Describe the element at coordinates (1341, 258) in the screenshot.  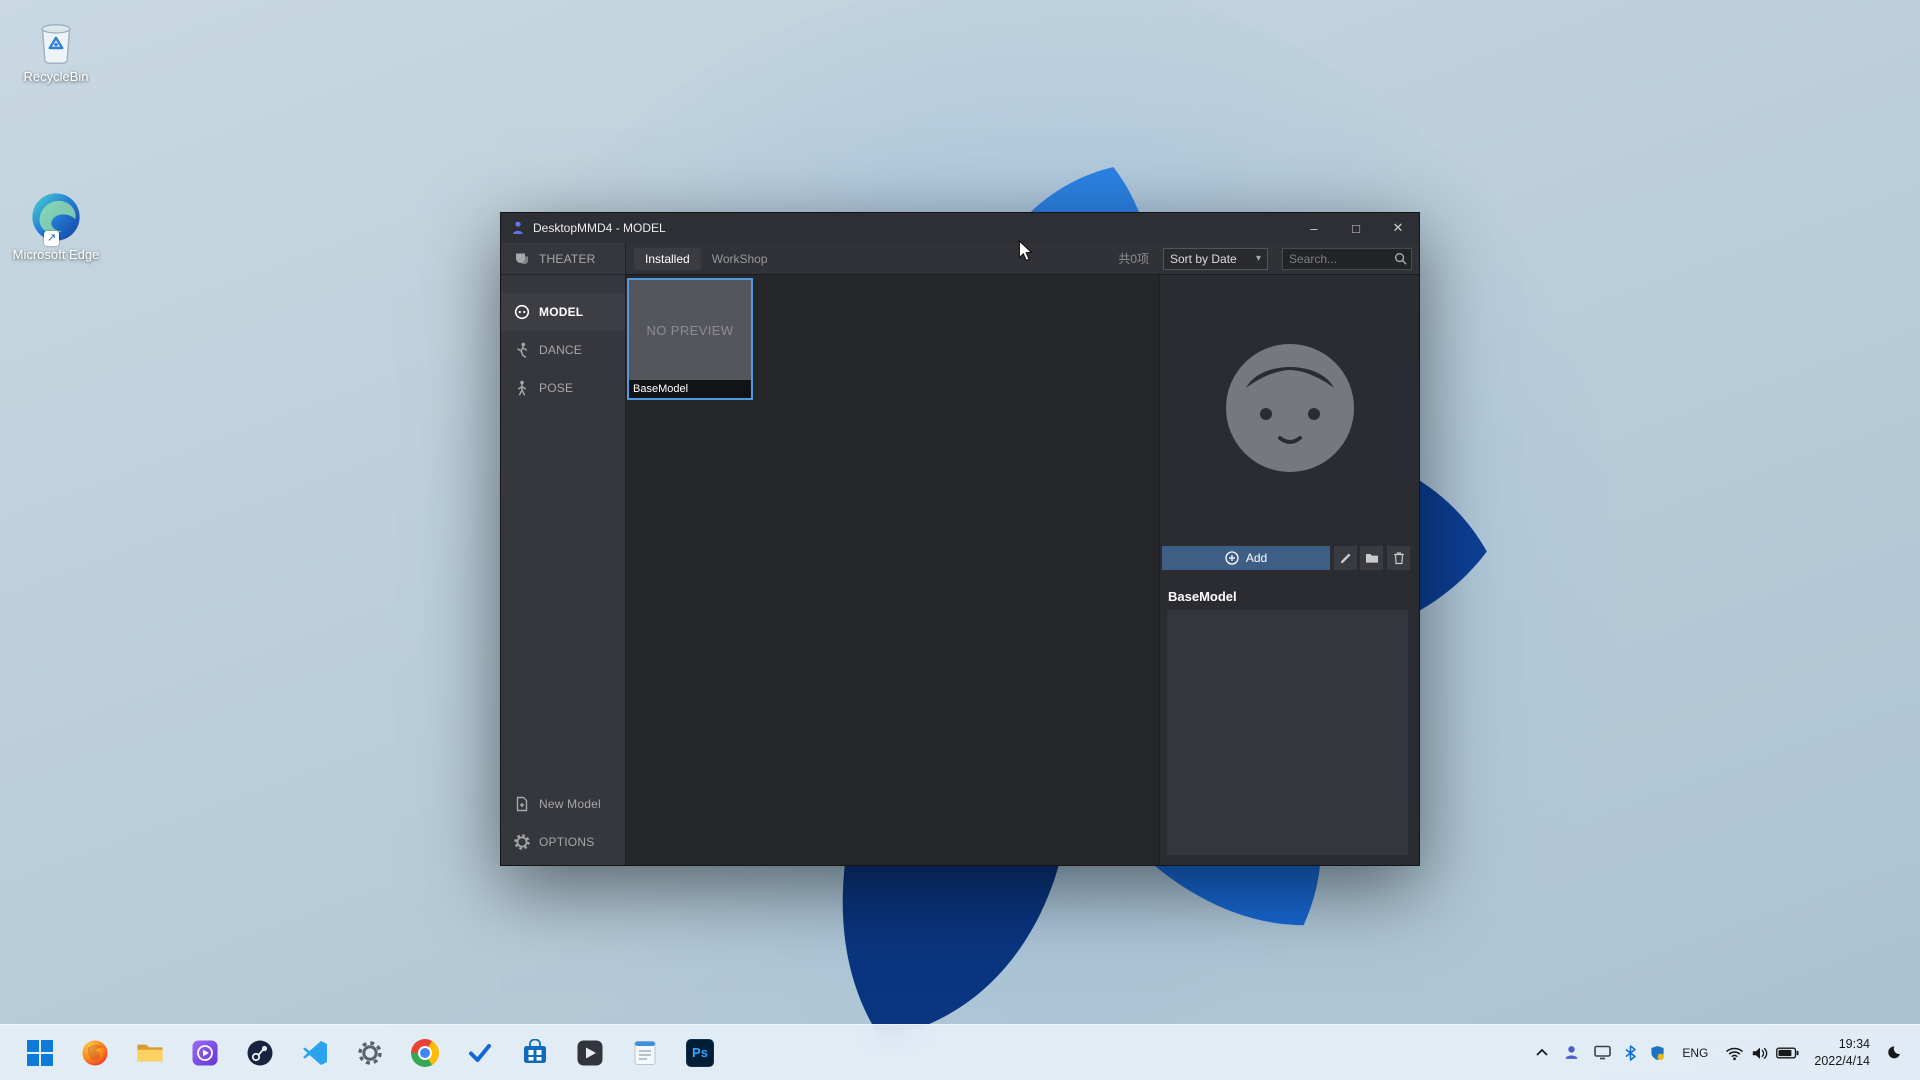
I see `search-input` at that location.